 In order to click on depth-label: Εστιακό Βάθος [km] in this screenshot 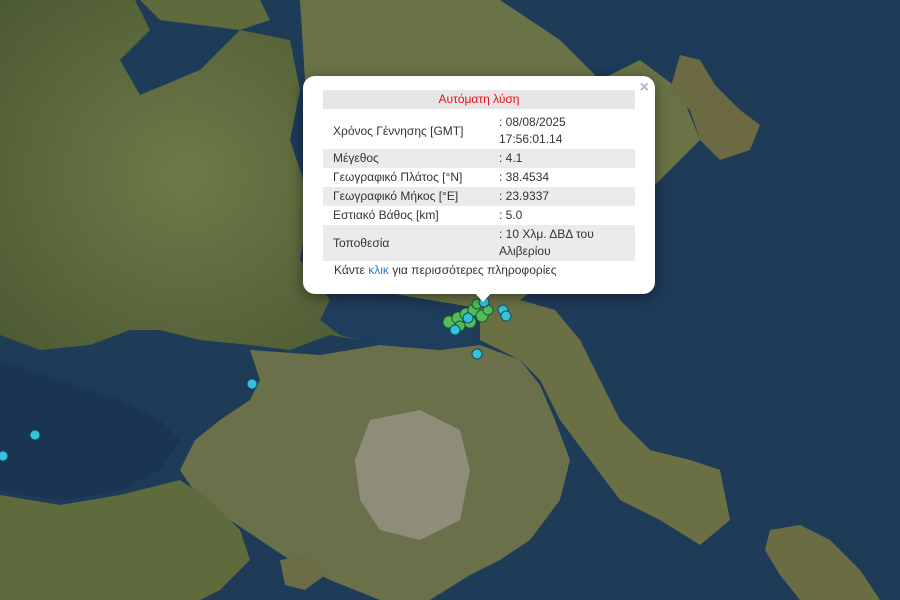, I will do `click(386, 215)`.